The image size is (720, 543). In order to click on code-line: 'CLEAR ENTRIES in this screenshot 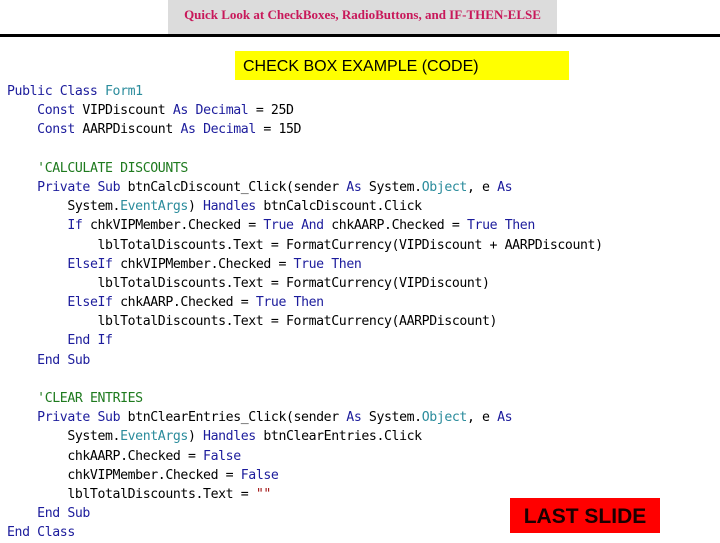, I will do `click(305, 398)`.